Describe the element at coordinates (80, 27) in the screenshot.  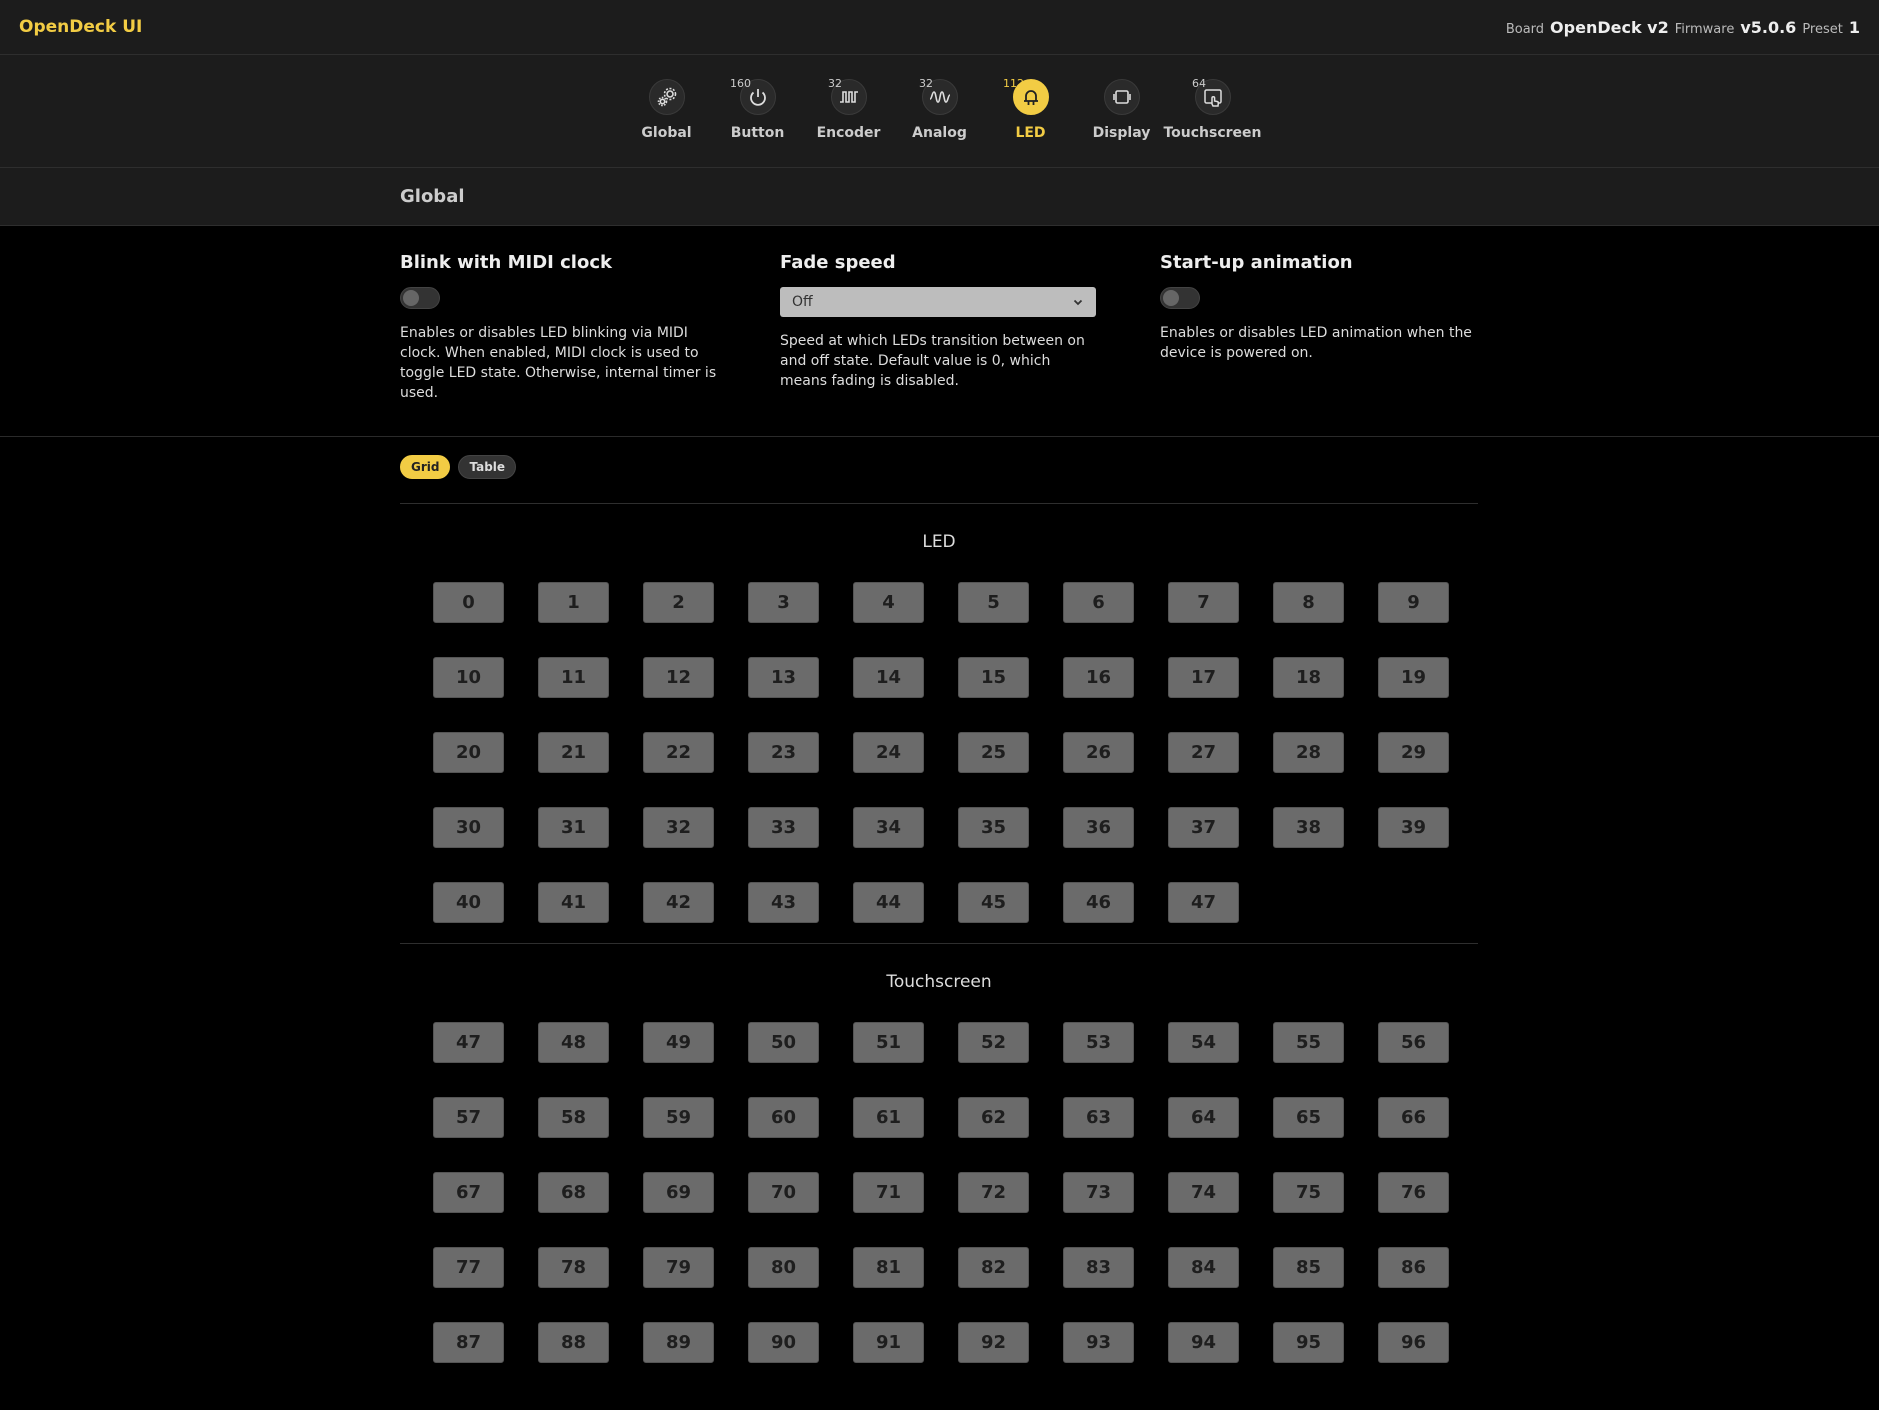
I see `app-title: OpenDeck UI` at that location.